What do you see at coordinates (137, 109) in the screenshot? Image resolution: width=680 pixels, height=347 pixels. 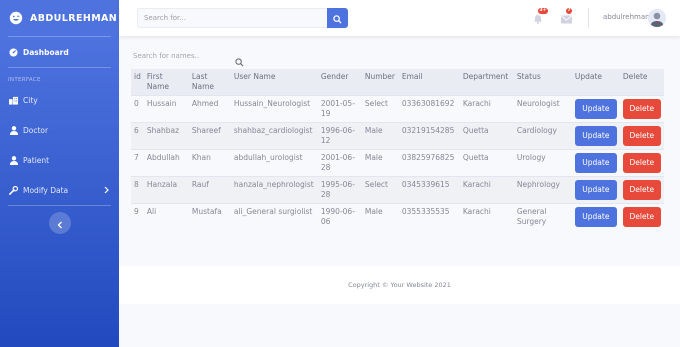 I see `cell-id: 0` at bounding box center [137, 109].